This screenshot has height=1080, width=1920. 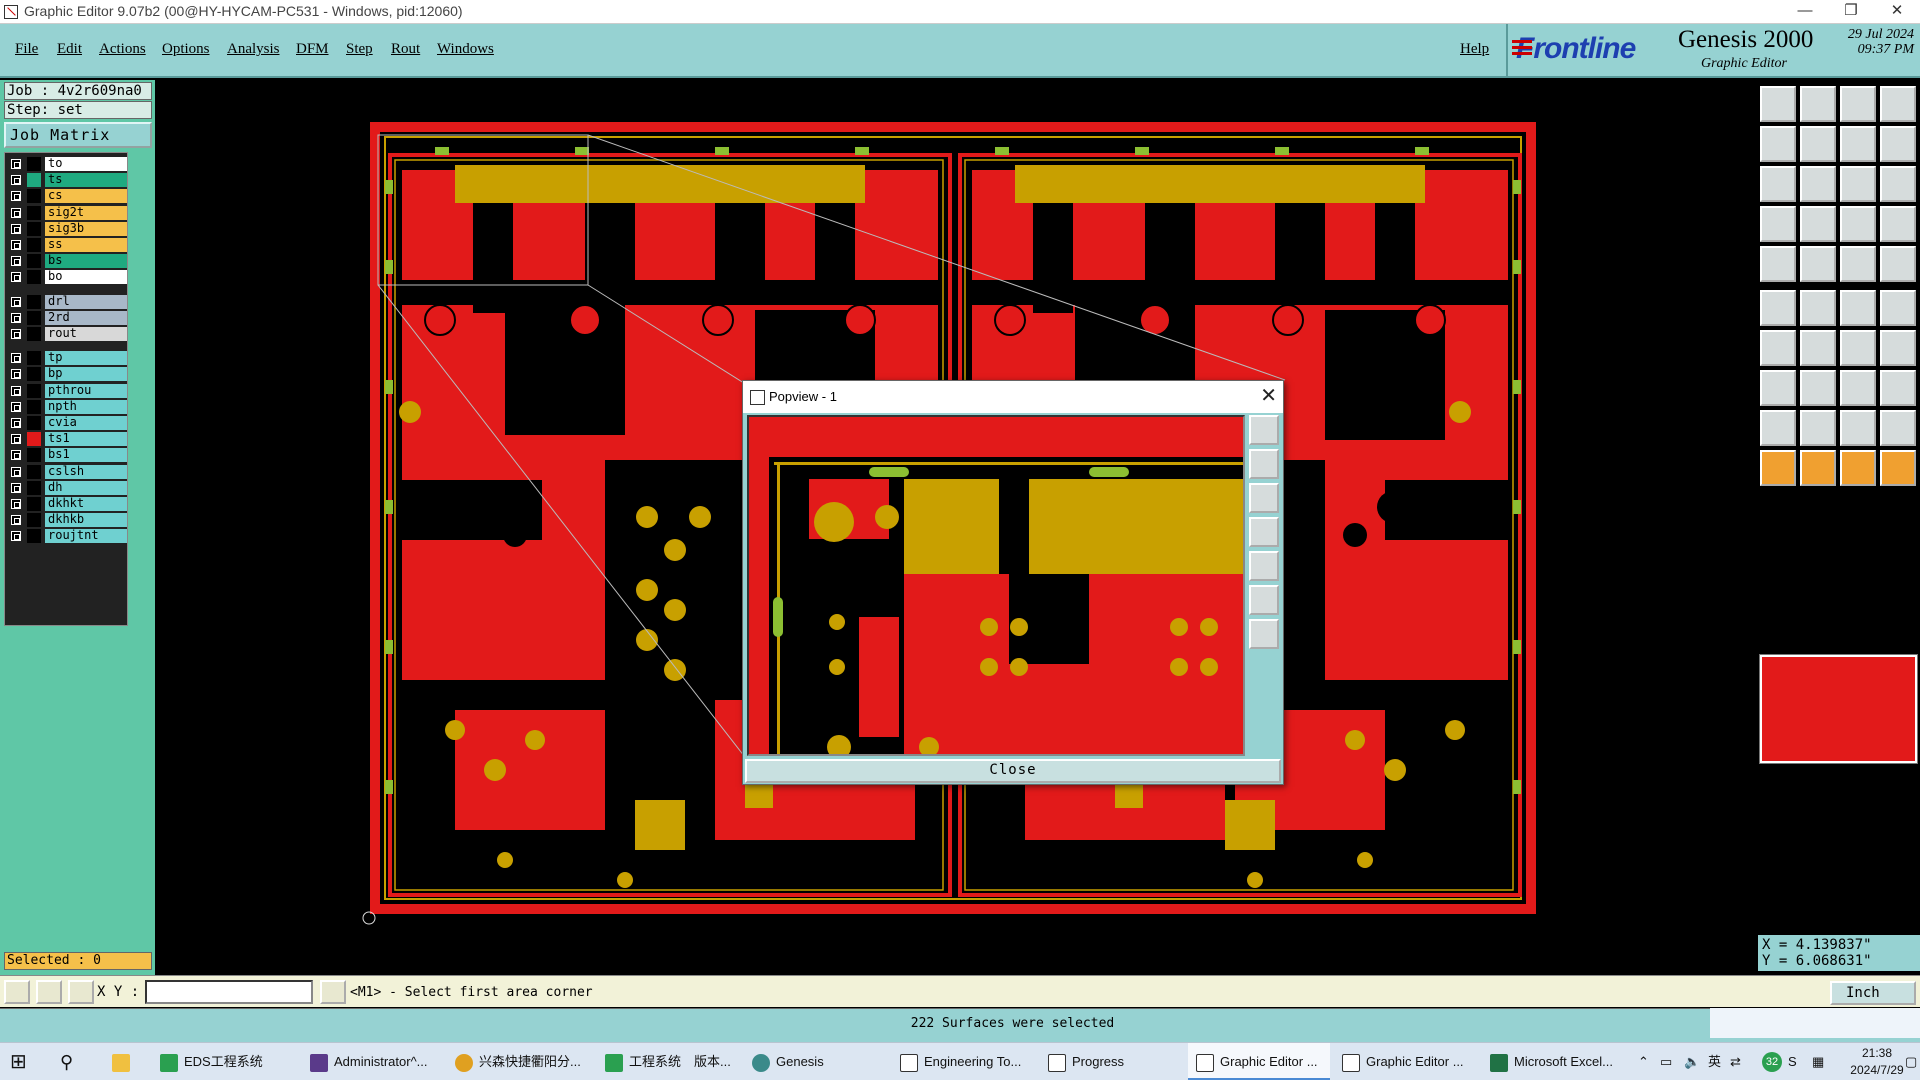 I want to click on popview-pan-down-button, so click(x=1264, y=498).